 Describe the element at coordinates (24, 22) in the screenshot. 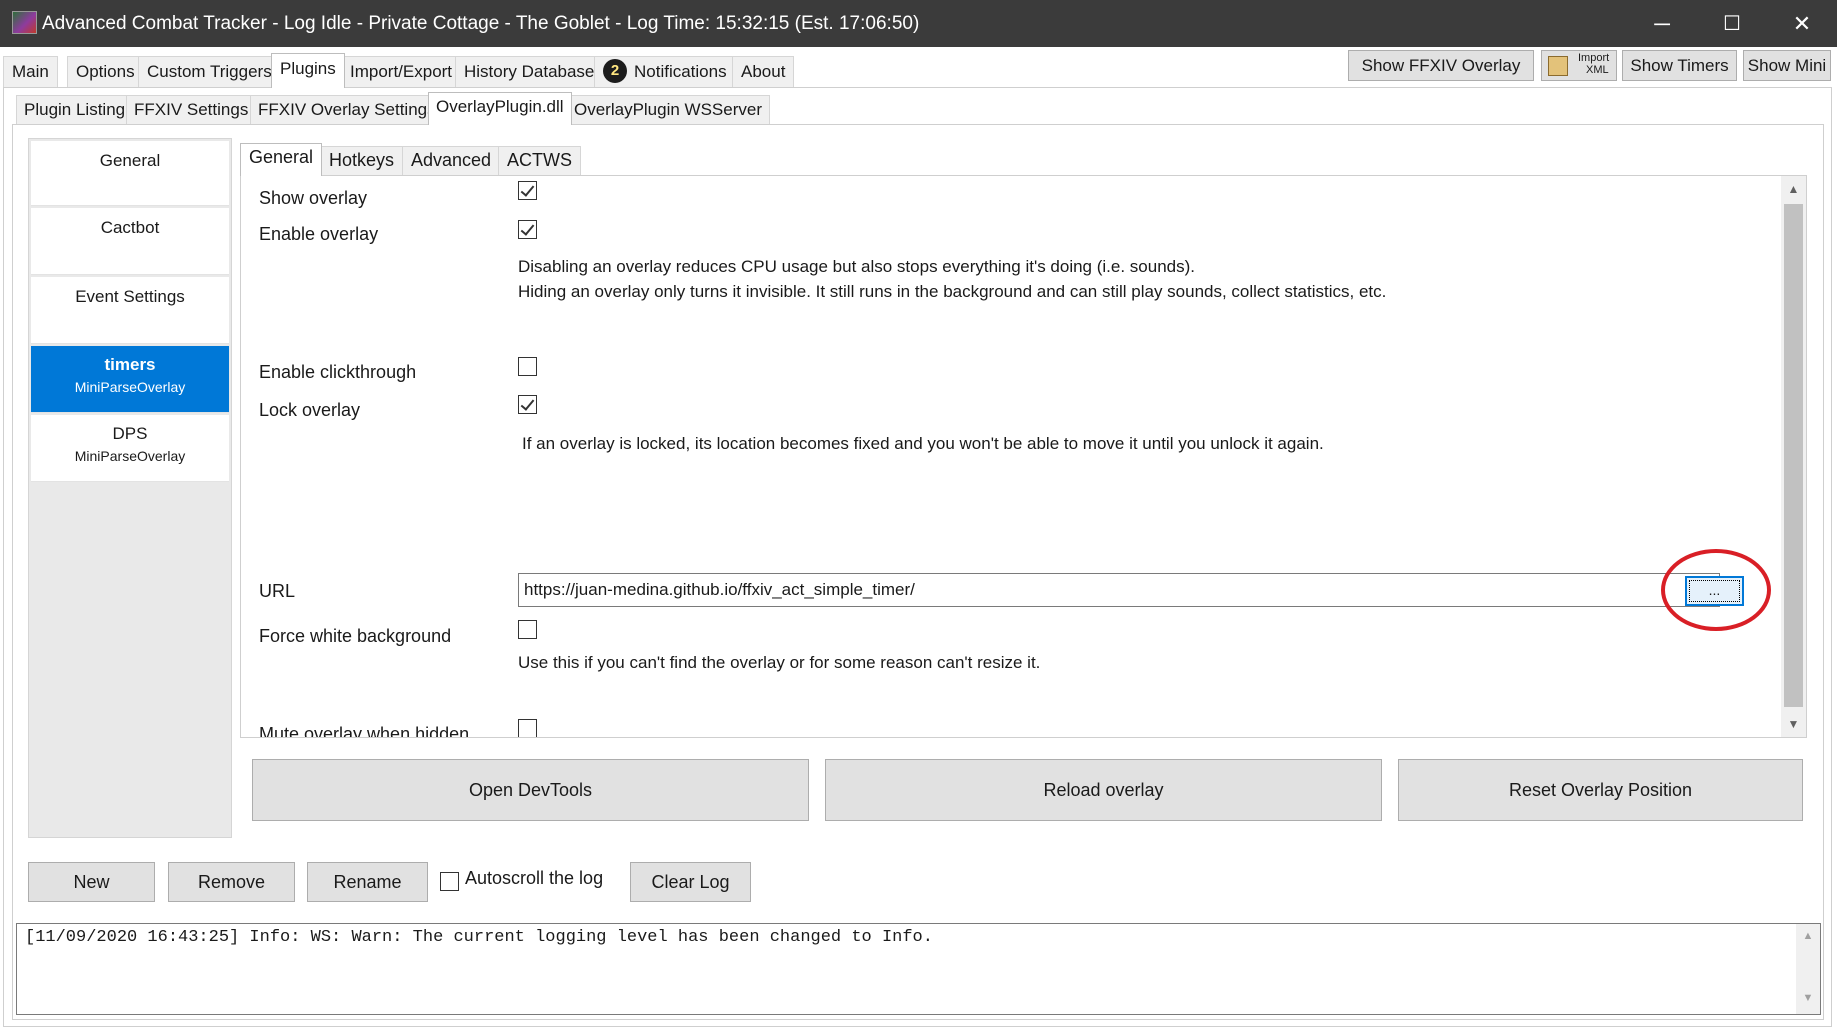

I see `app-icon` at that location.